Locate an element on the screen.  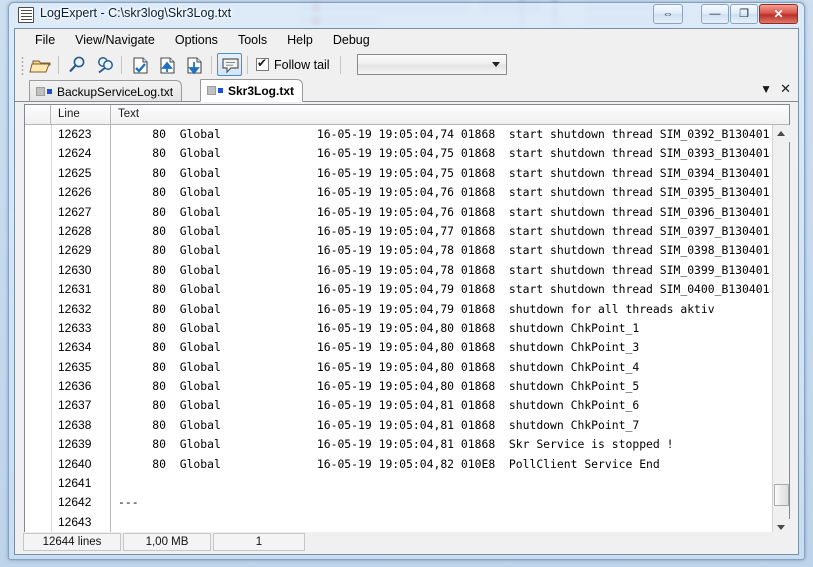
menu-item-file: File is located at coordinates (45, 40).